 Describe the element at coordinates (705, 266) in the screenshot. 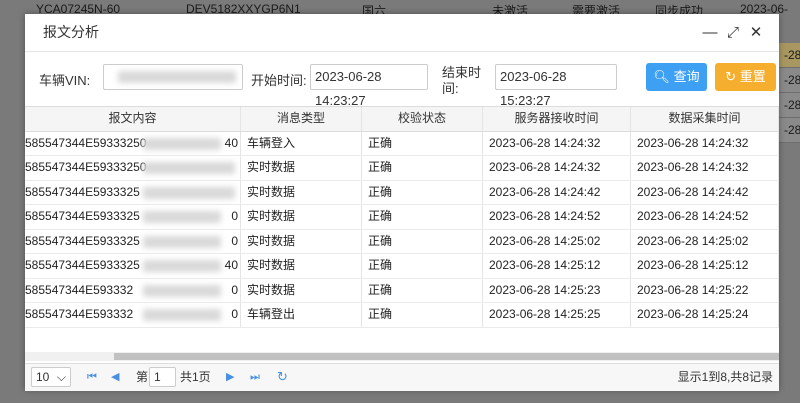

I see `cell-collect-time: 2023-06-28 14:25:12` at that location.